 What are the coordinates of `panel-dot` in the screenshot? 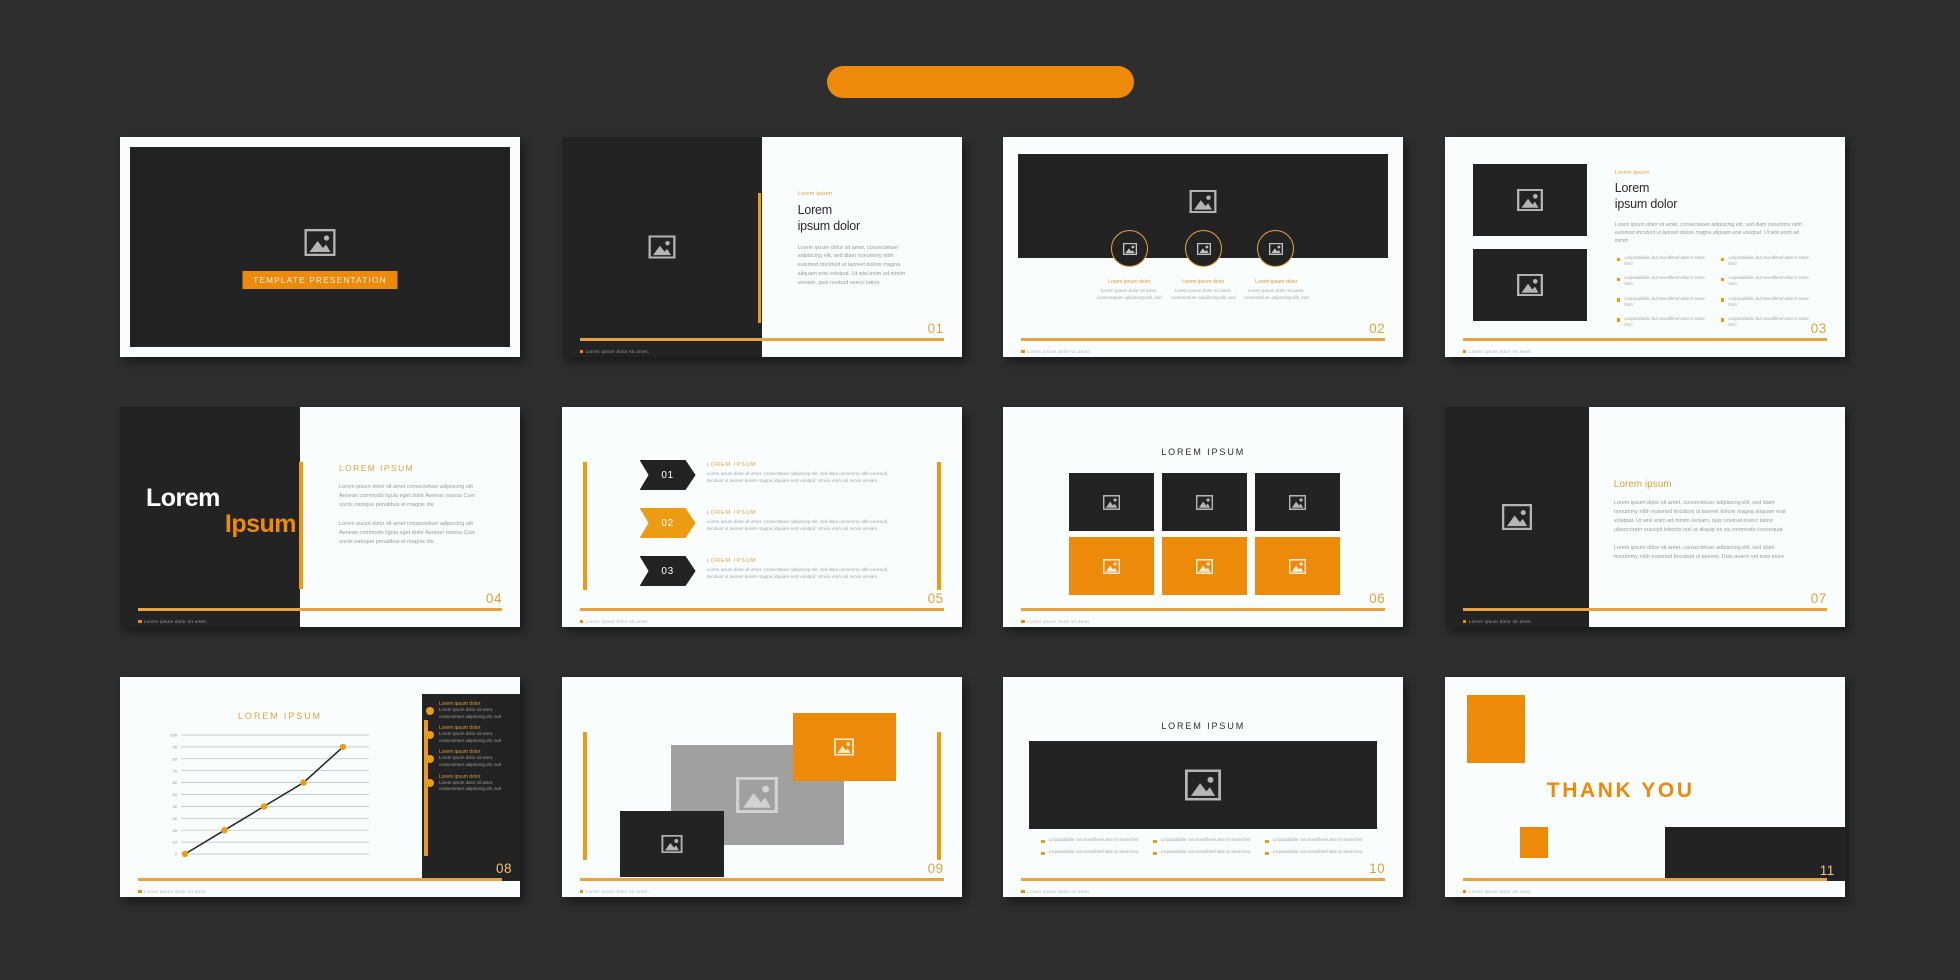 It's located at (430, 783).